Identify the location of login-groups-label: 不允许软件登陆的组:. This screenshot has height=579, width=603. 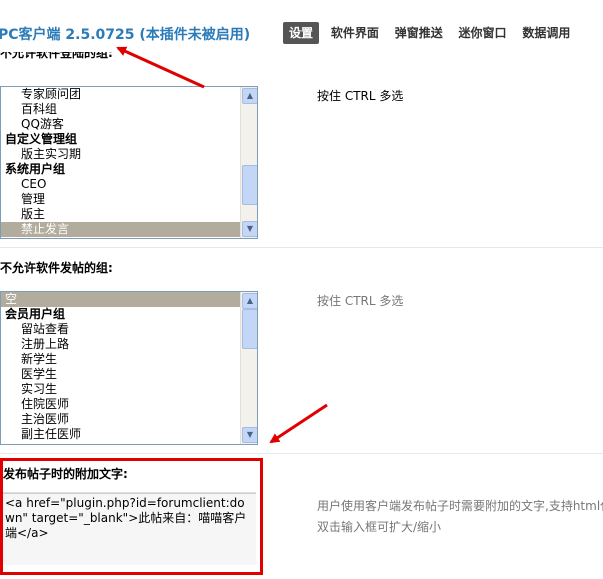
(56, 56).